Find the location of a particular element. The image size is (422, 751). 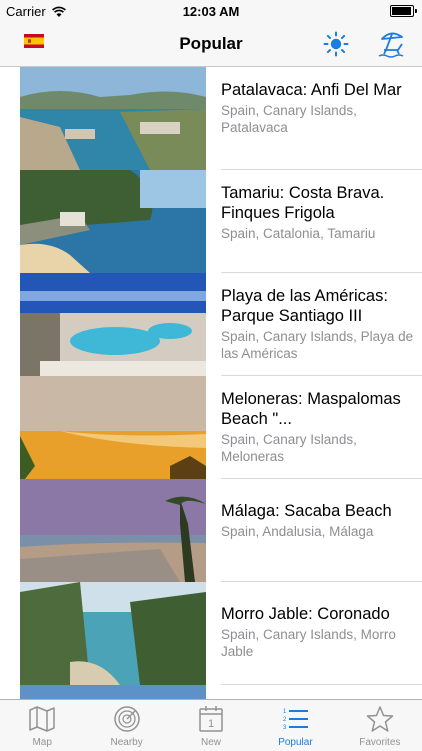

webcam-location: Spain, Andalusia, Málaga is located at coordinates (297, 531).